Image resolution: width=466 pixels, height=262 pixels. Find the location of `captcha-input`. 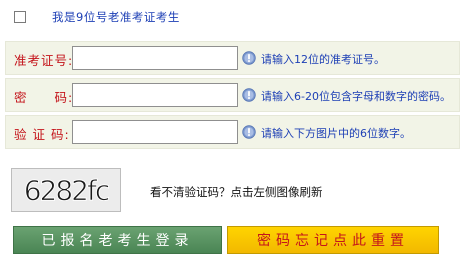

captcha-input is located at coordinates (155, 132).